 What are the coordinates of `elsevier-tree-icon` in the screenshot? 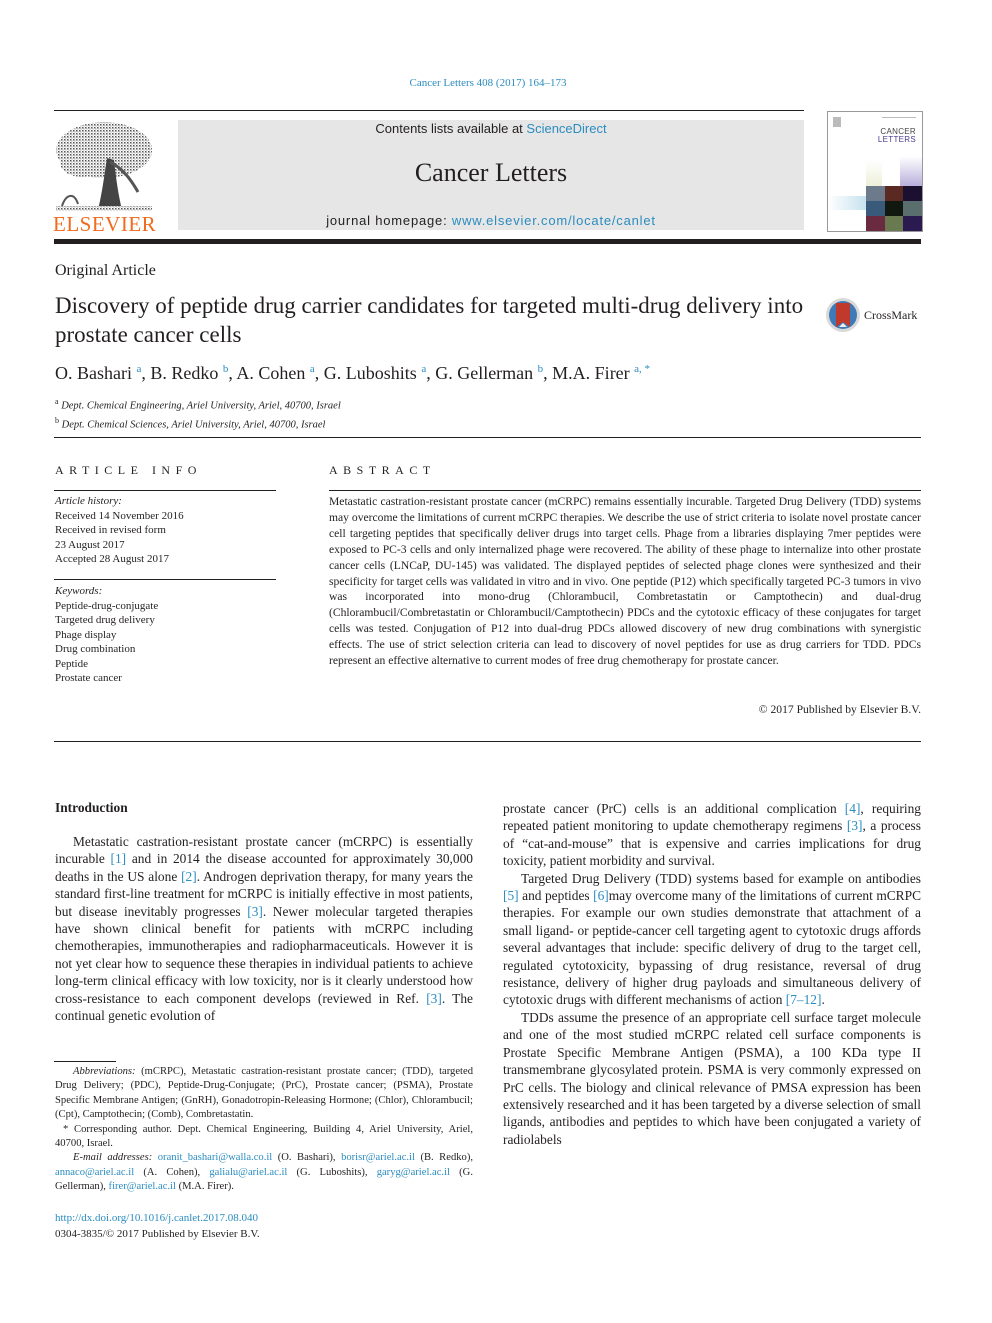 It's located at (104, 166).